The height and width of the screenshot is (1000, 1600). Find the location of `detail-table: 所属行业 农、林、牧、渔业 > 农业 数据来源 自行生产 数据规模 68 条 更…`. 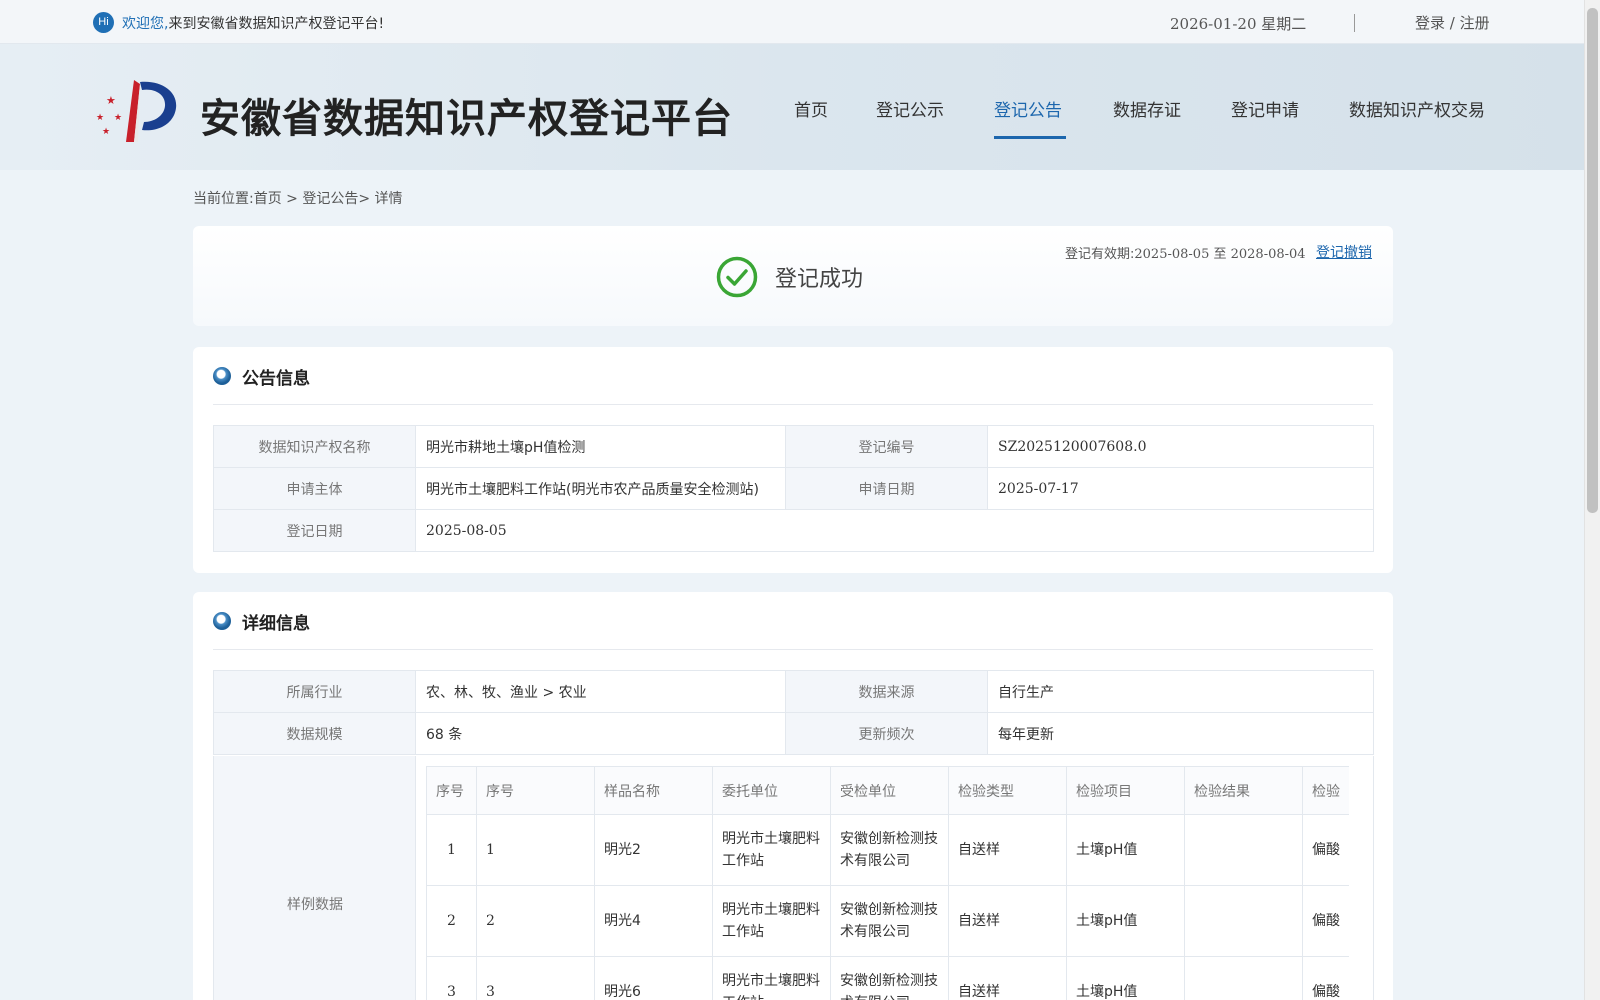

detail-table: 所属行业 农、林、牧、渔业 > 农业 数据来源 自行生产 数据规模 68 条 更… is located at coordinates (793, 712).